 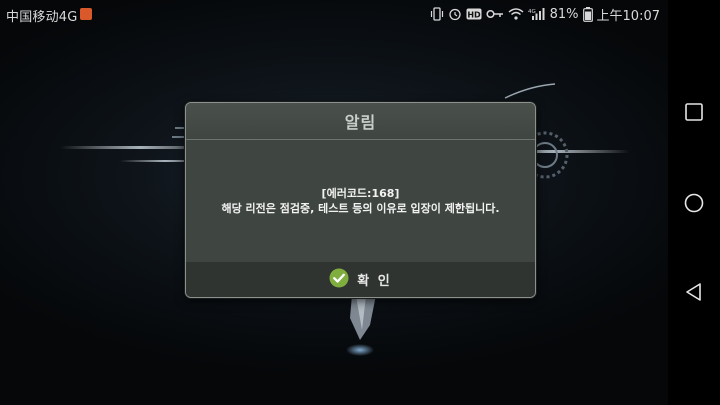 I want to click on dialog-header: 알림, so click(x=360, y=121).